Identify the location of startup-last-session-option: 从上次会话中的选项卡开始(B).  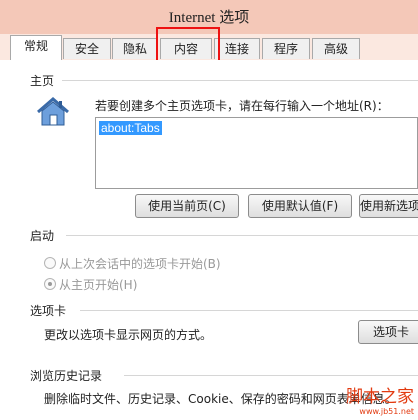
(132, 263).